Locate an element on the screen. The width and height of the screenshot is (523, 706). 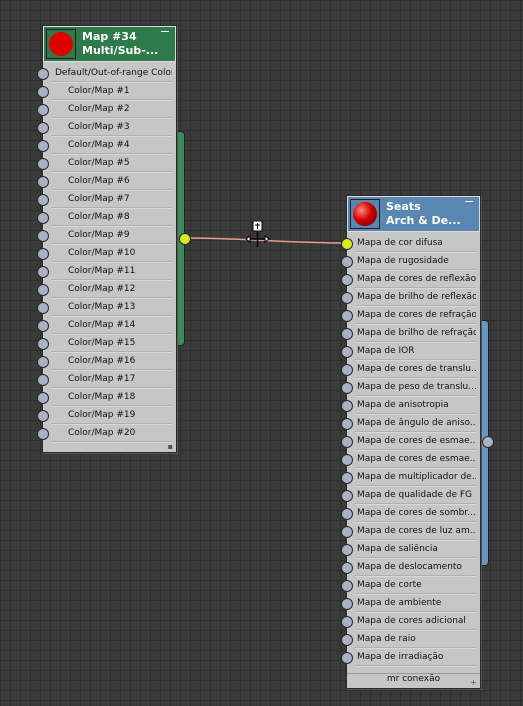
slot-row: Mapa de anisotropia is located at coordinates (410, 406).